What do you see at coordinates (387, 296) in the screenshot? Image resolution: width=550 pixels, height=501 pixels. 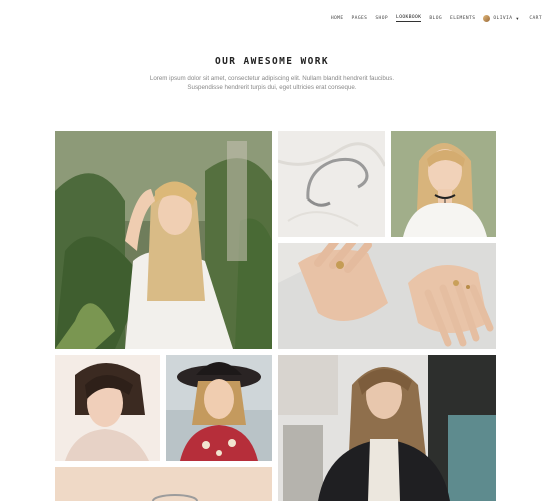 I see `gallery-image-hands-rings` at bounding box center [387, 296].